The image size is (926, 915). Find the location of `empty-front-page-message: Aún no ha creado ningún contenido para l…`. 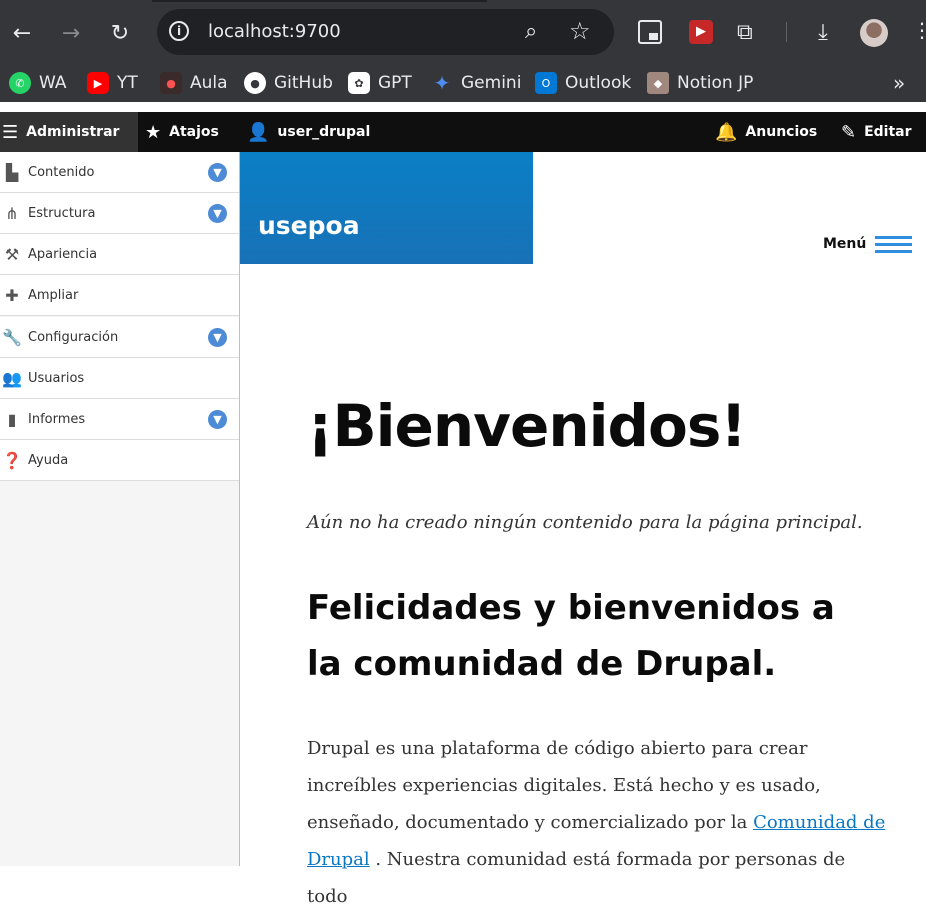

empty-front-page-message: Aún no ha creado ningún contenido para l… is located at coordinates (585, 522).